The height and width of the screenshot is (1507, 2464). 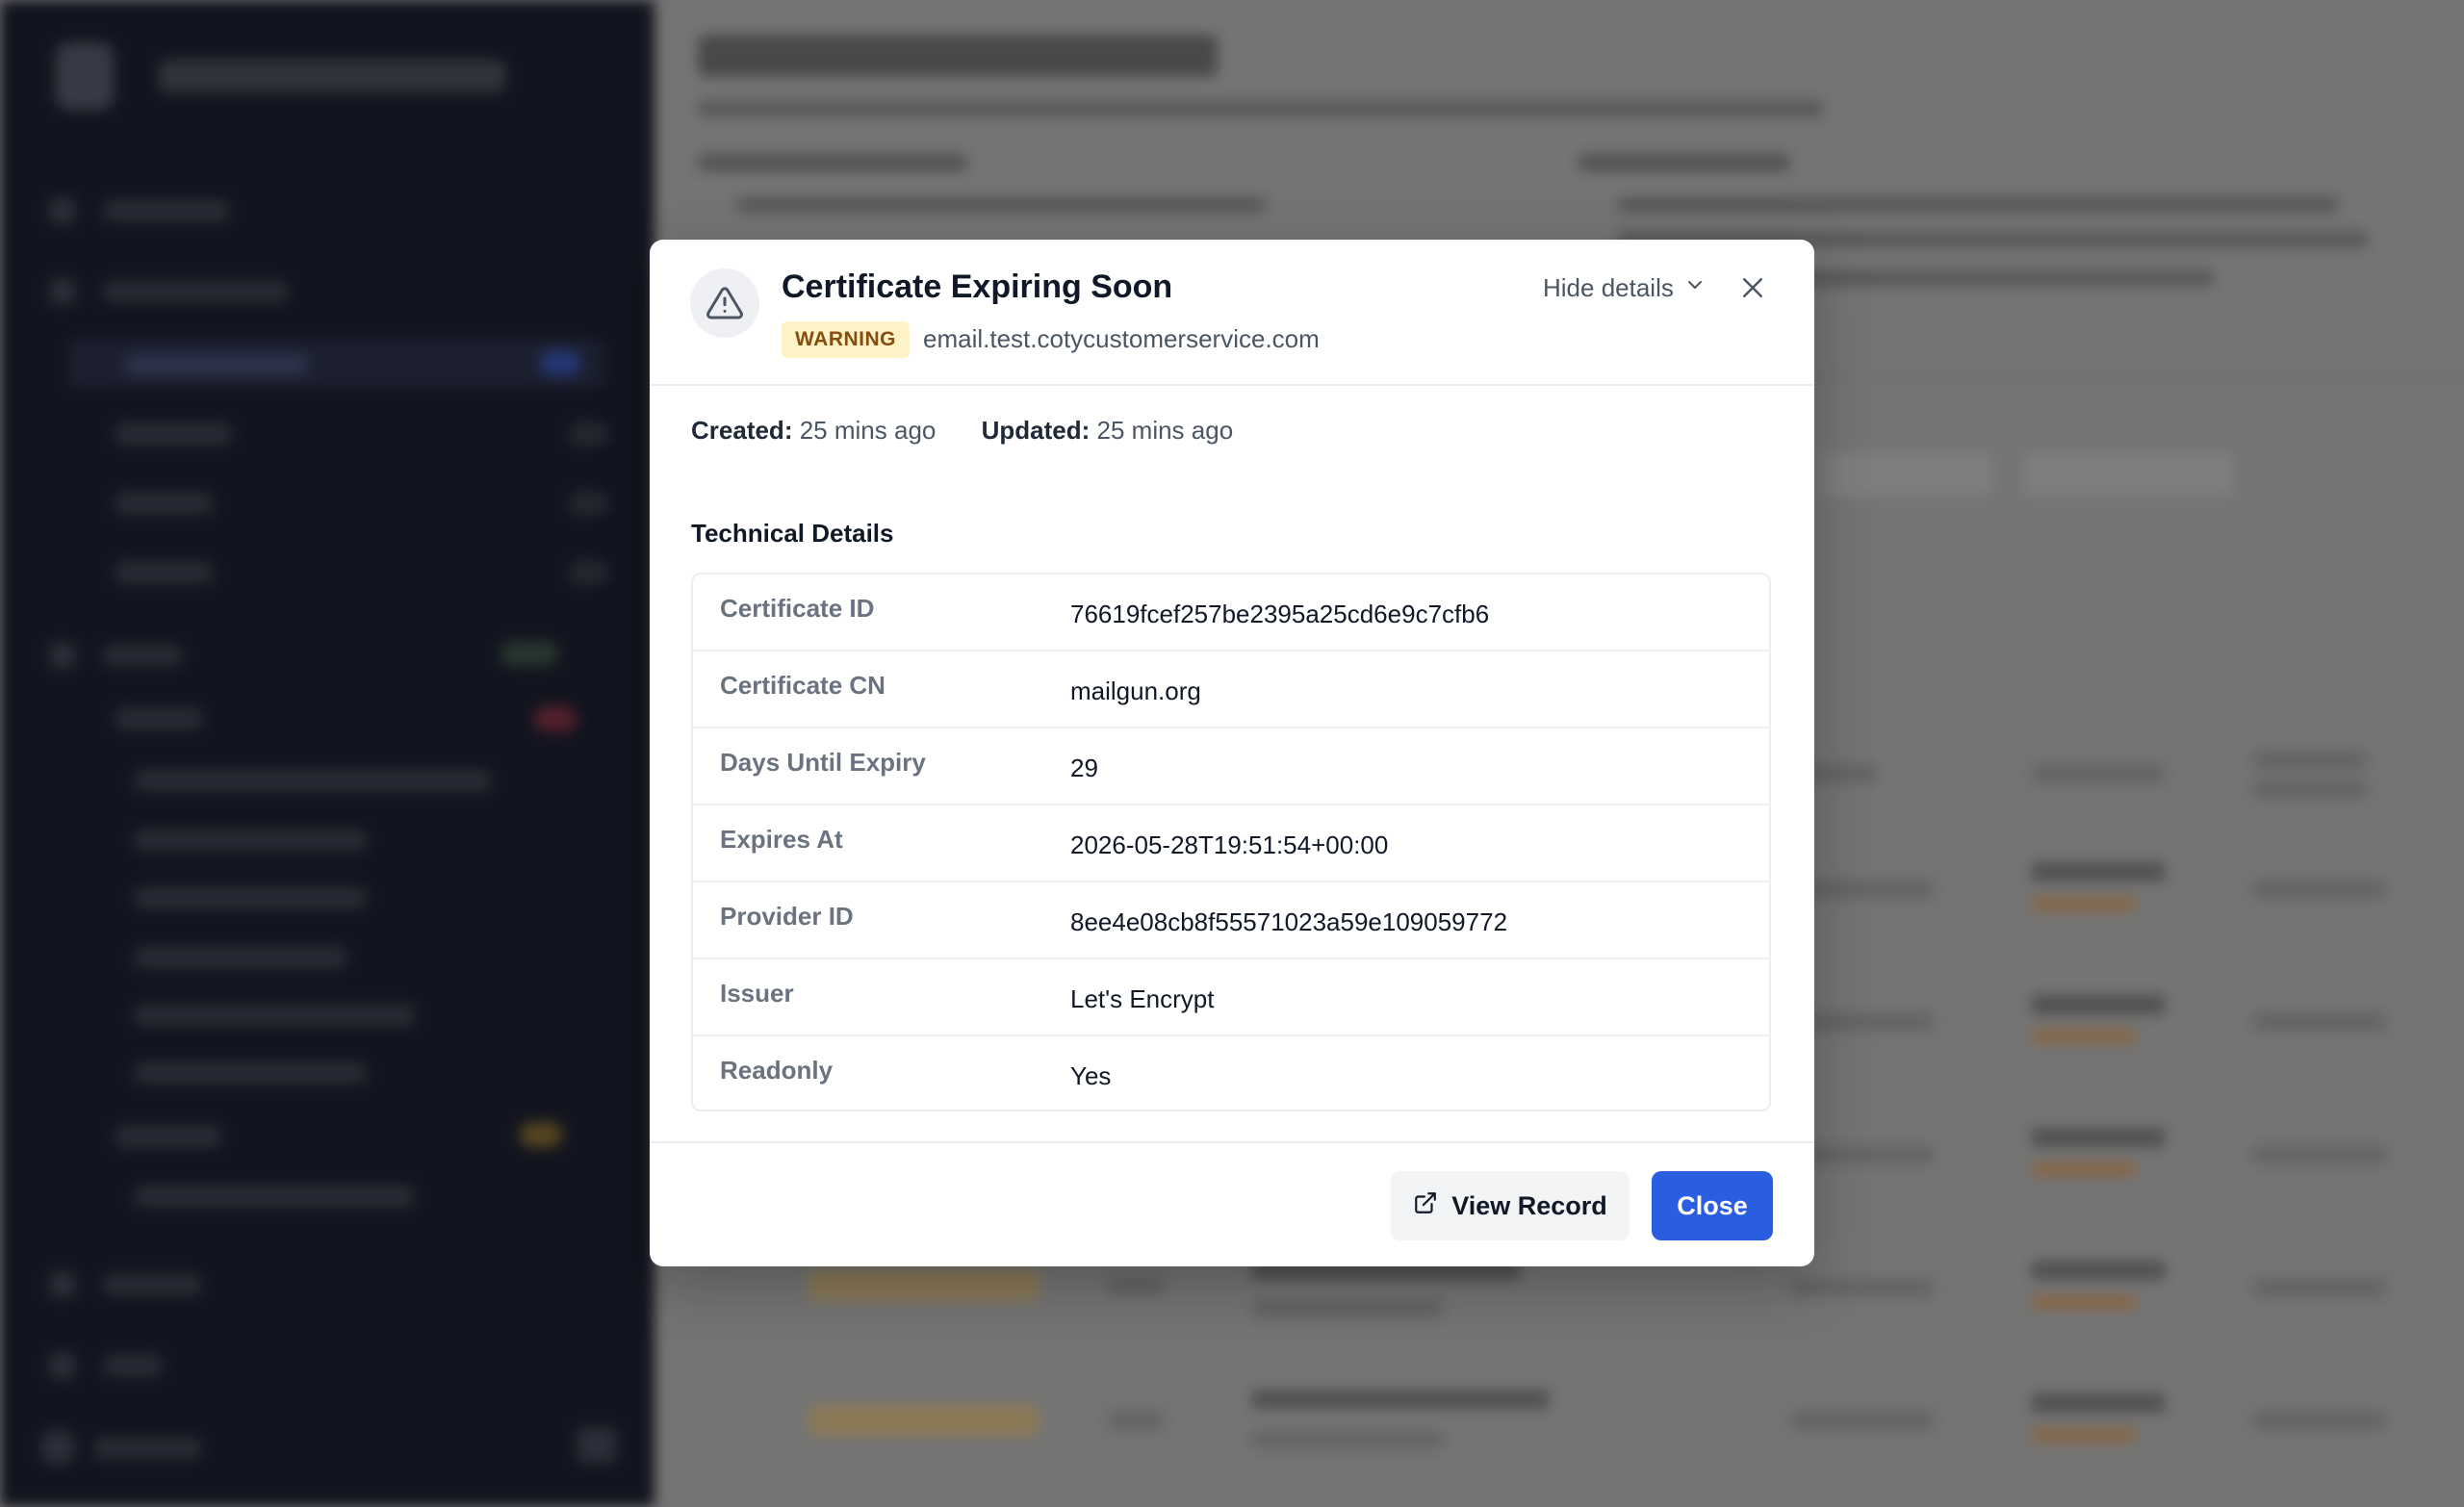 I want to click on detail-row: Expires At 2026-05-28T19:51:54+00:00, so click(x=1231, y=843).